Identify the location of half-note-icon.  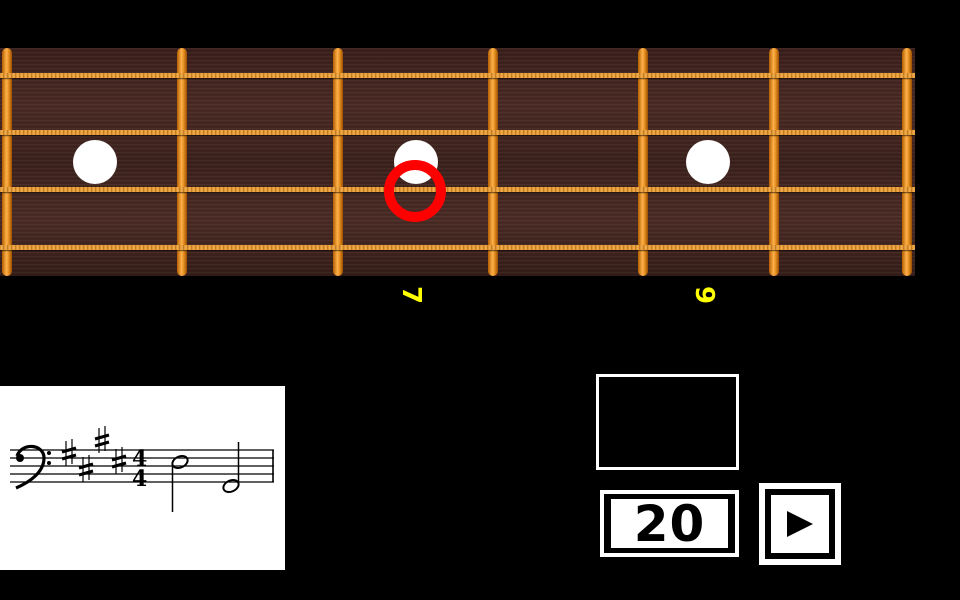
(180, 483).